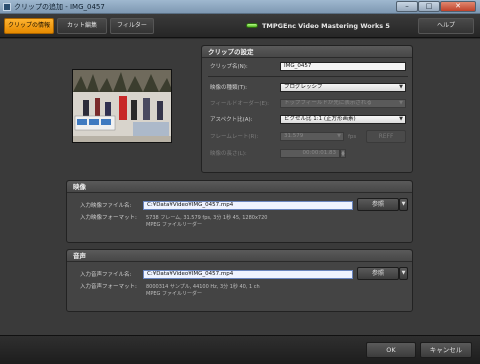 This screenshot has width=480, height=364. I want to click on video-type-label: 映像の種類(T):, so click(229, 88).